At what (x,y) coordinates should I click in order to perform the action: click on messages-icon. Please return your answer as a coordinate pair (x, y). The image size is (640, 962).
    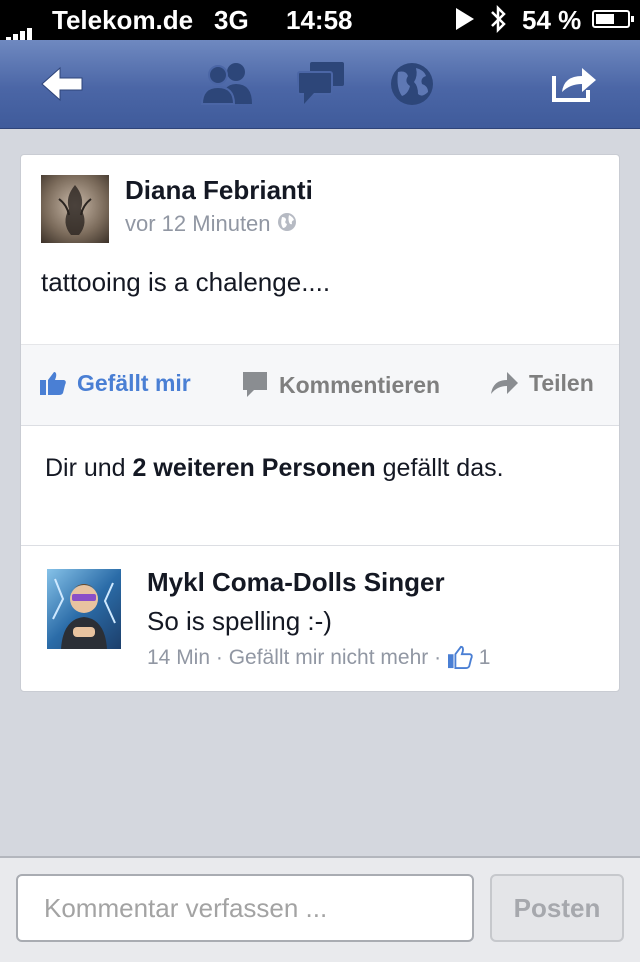
    Looking at the image, I should click on (321, 85).